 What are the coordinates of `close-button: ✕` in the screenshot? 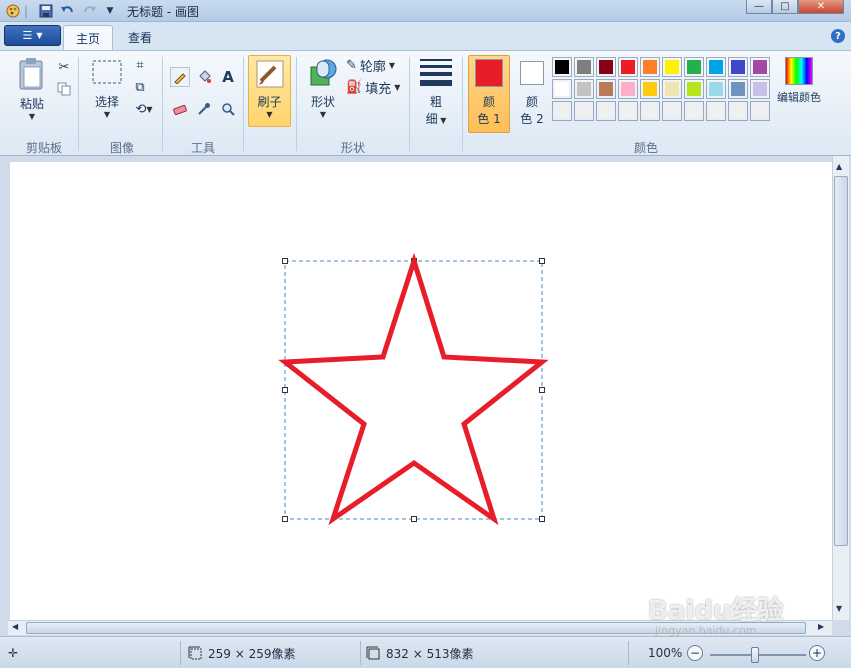 It's located at (821, 7).